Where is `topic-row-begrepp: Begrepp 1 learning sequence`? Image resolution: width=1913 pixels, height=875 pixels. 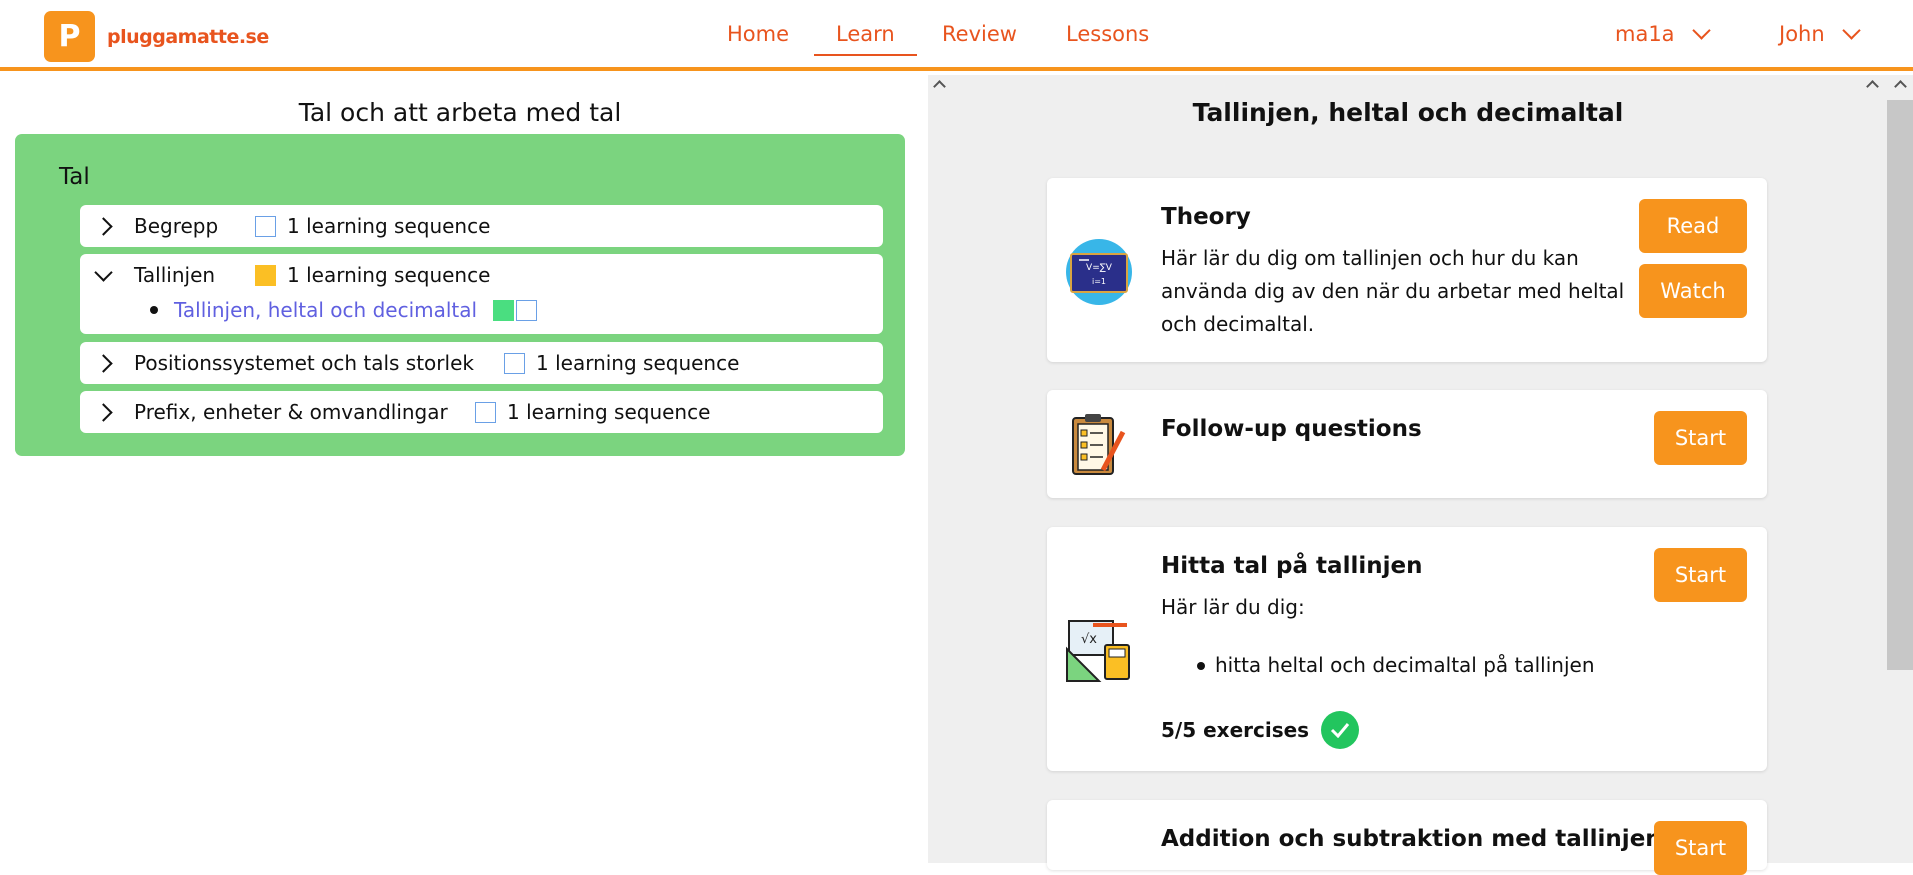 topic-row-begrepp: Begrepp 1 learning sequence is located at coordinates (481, 226).